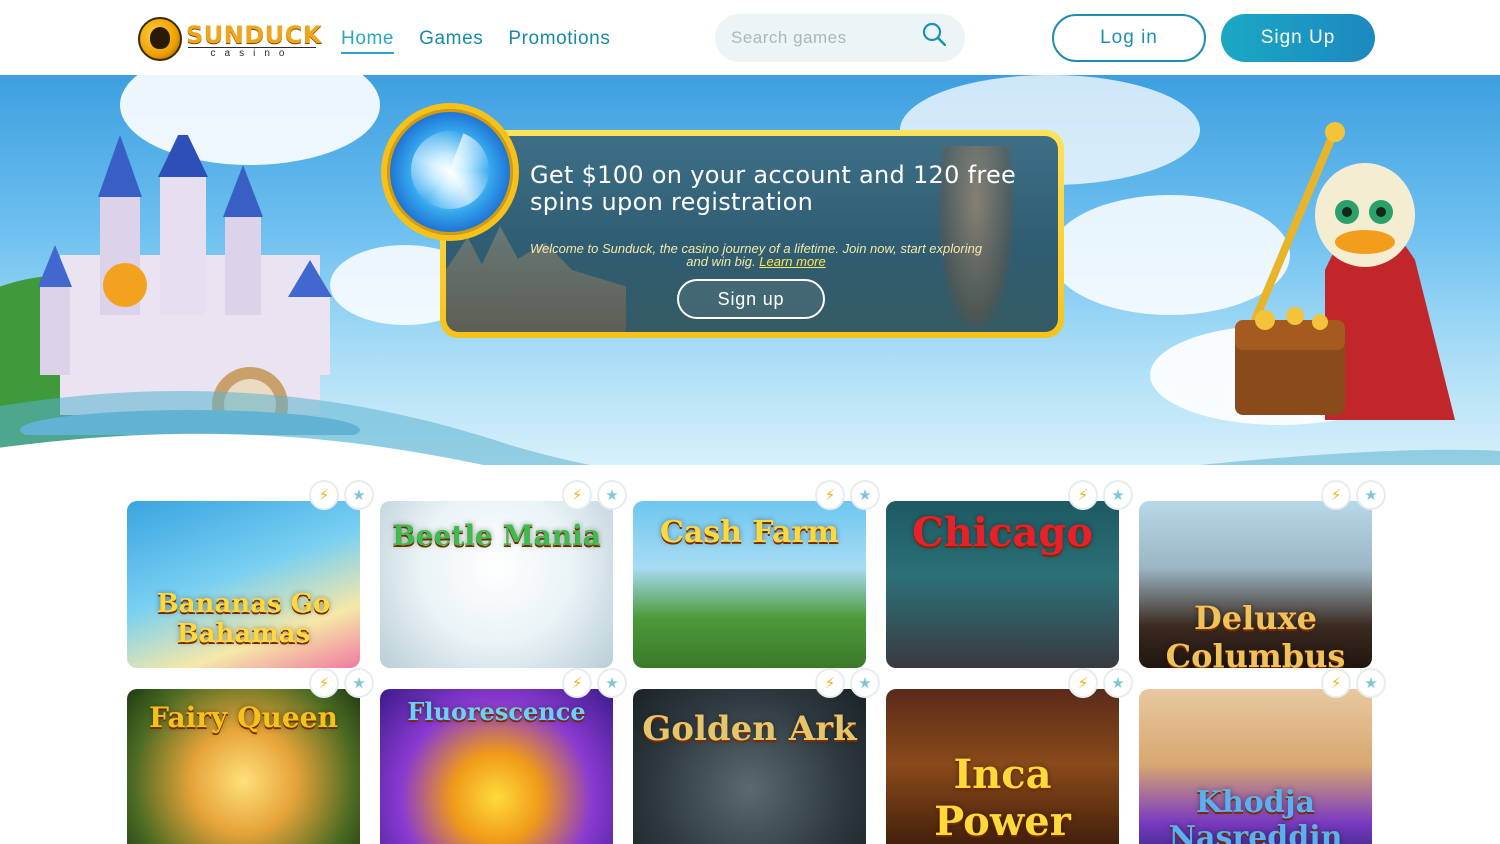 The width and height of the screenshot is (1500, 844). Describe the element at coordinates (749, 729) in the screenshot. I see `game-title: Golden Ark` at that location.